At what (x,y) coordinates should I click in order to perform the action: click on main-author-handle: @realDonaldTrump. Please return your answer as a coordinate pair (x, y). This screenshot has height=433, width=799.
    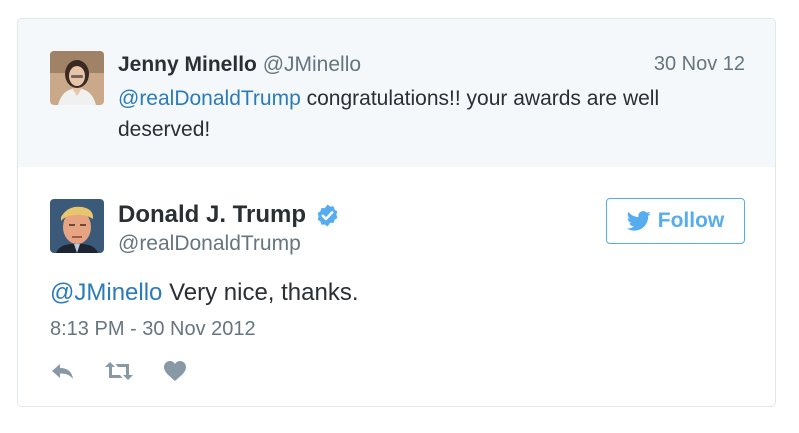
    Looking at the image, I should click on (209, 244).